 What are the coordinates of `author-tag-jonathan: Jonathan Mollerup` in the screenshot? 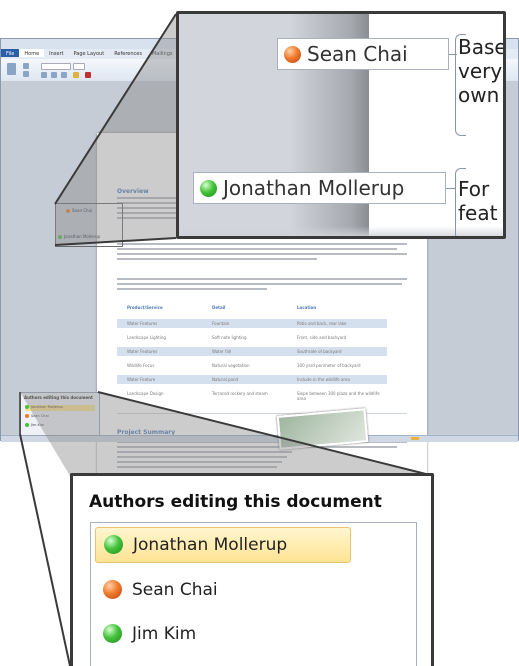 It's located at (319, 188).